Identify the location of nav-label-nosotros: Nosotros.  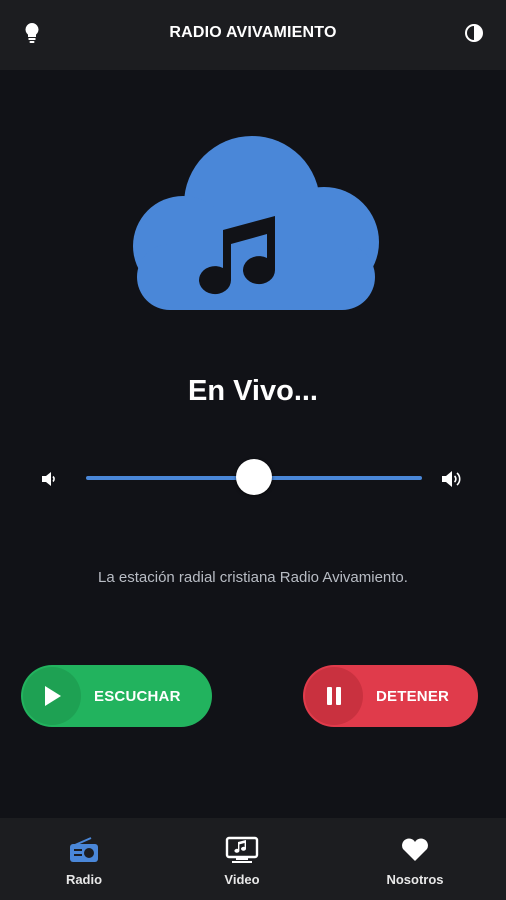
(415, 879).